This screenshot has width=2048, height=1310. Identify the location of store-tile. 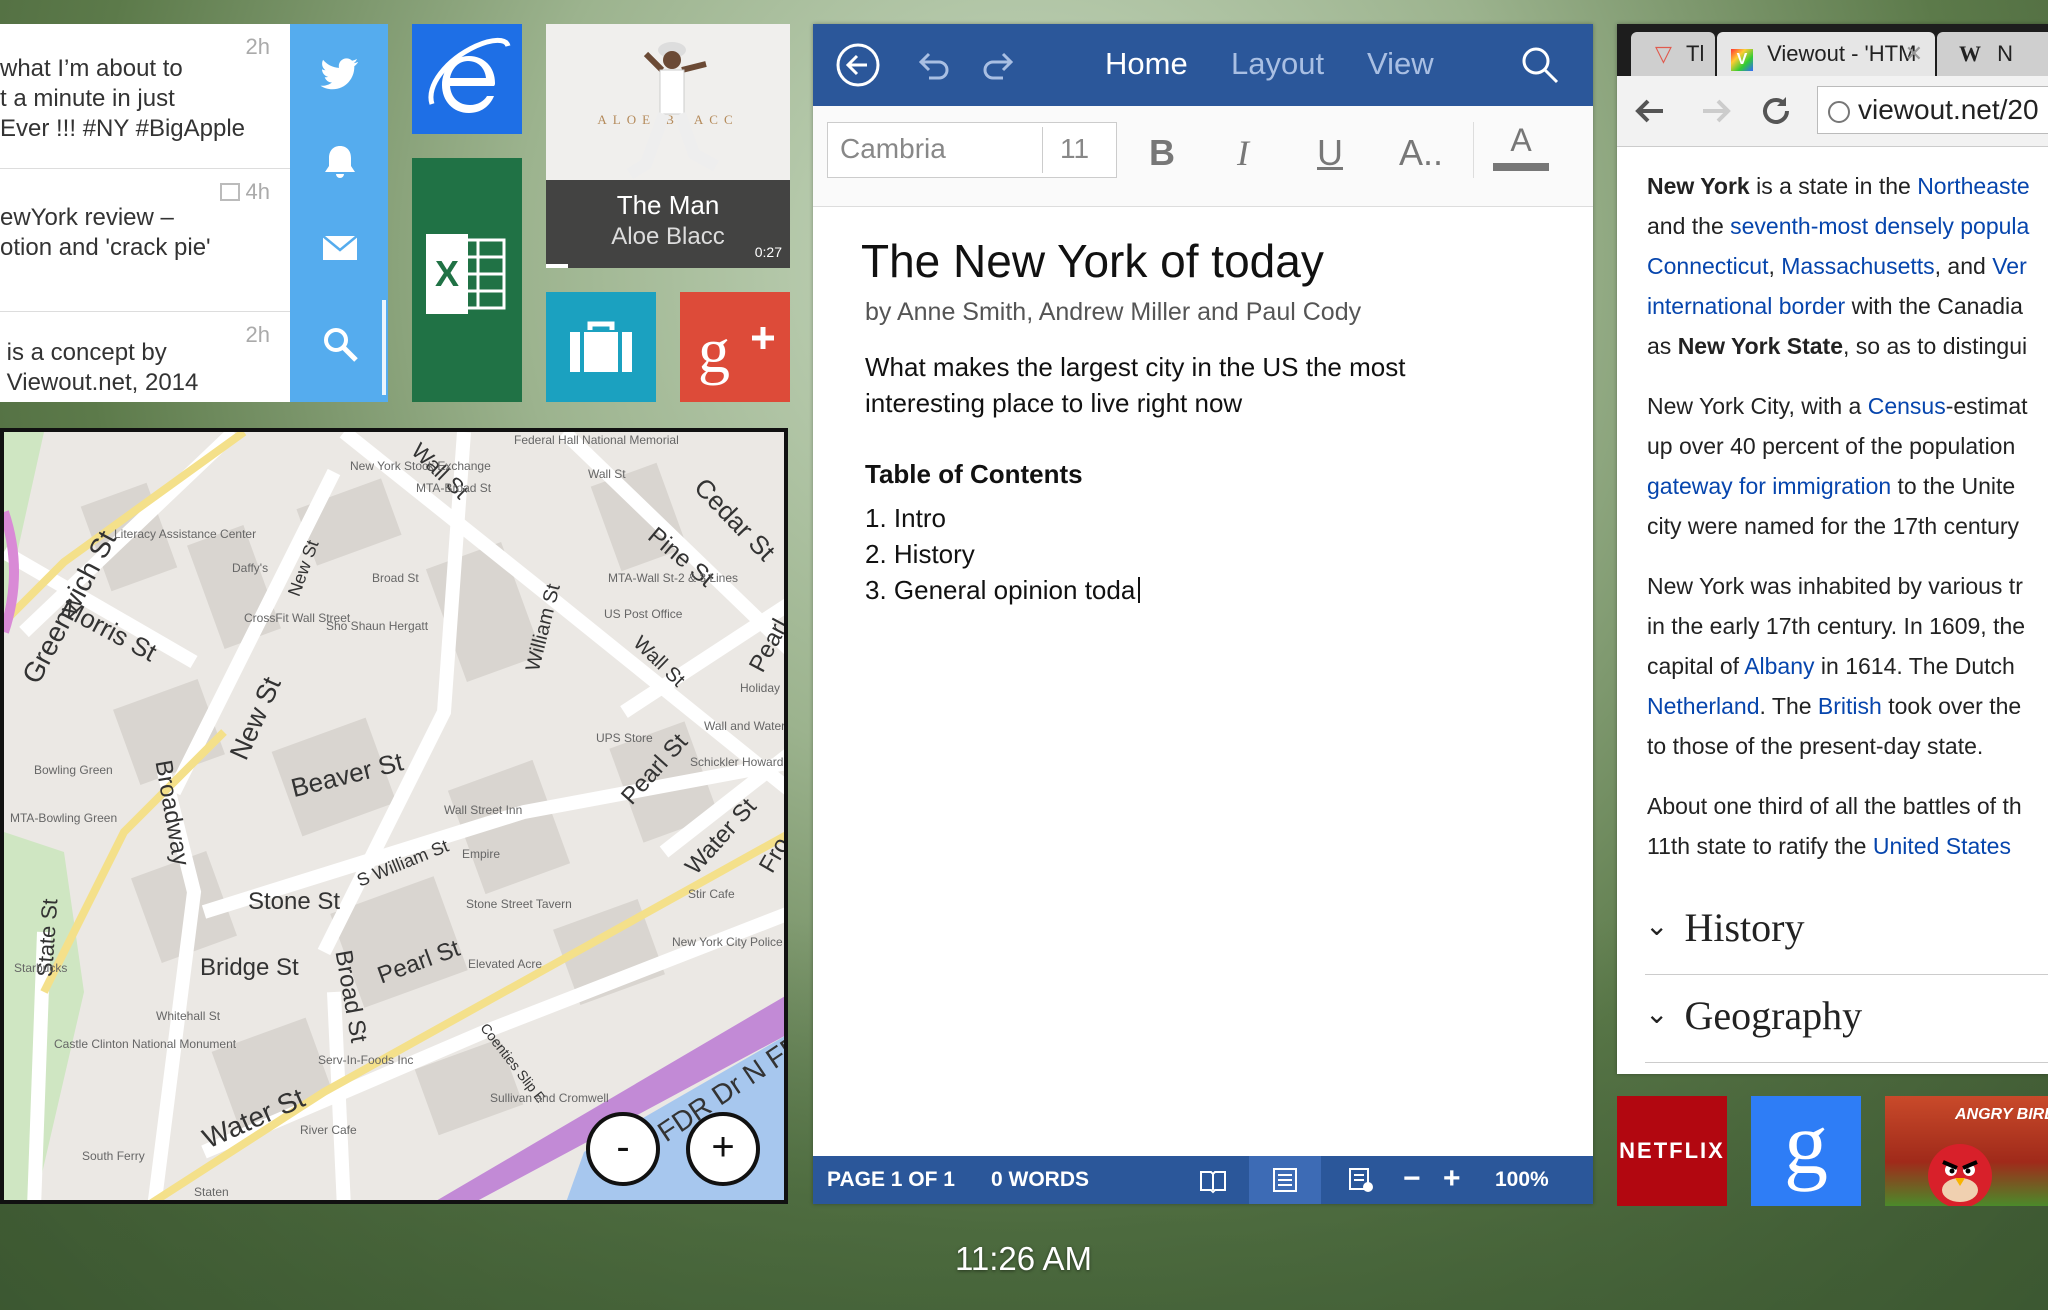
(601, 347).